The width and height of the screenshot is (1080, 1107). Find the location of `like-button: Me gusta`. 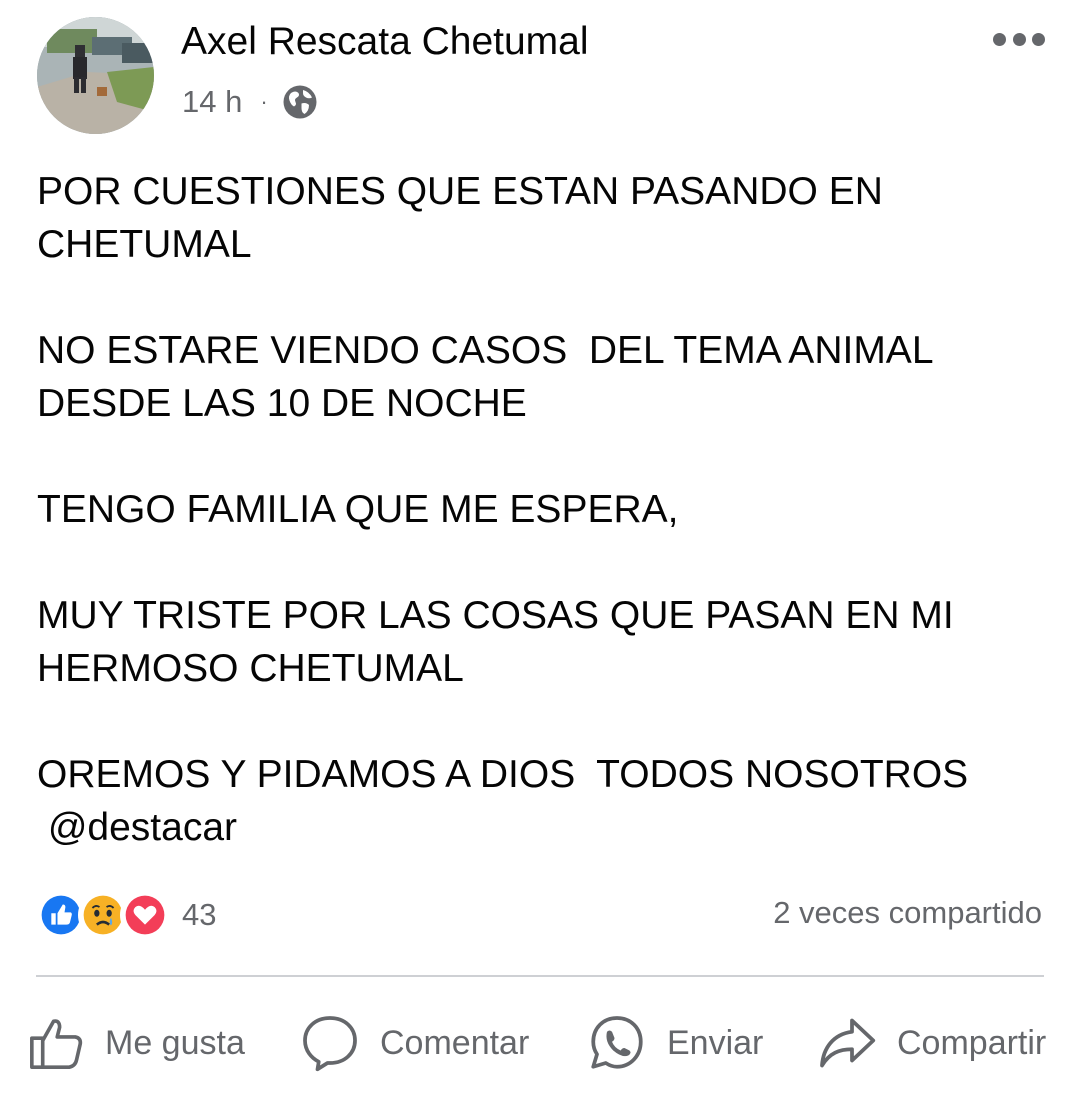

like-button: Me gusta is located at coordinates (136, 1043).